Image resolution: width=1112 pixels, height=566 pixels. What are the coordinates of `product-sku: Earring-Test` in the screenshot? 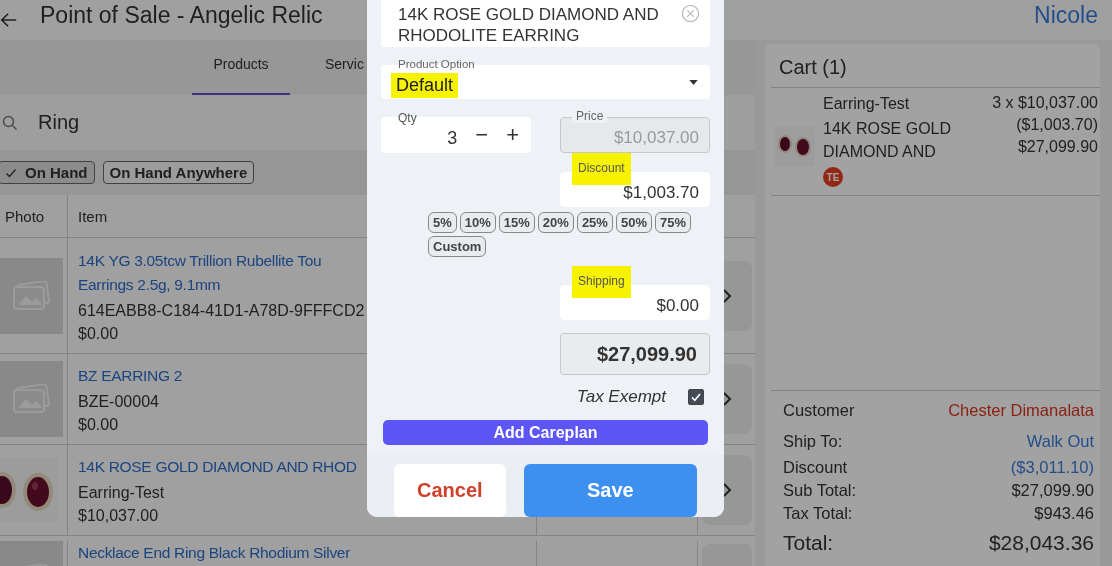 It's located at (121, 493).